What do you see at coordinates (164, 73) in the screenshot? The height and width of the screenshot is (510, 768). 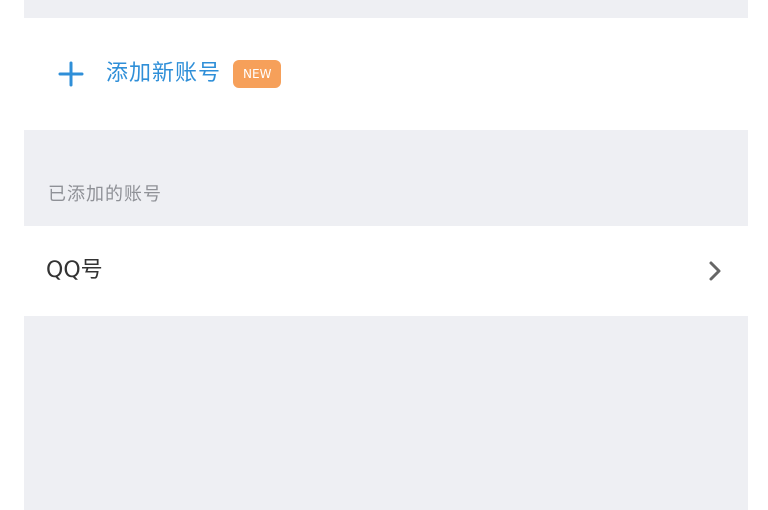 I see `add-account-label: 添加新账号` at bounding box center [164, 73].